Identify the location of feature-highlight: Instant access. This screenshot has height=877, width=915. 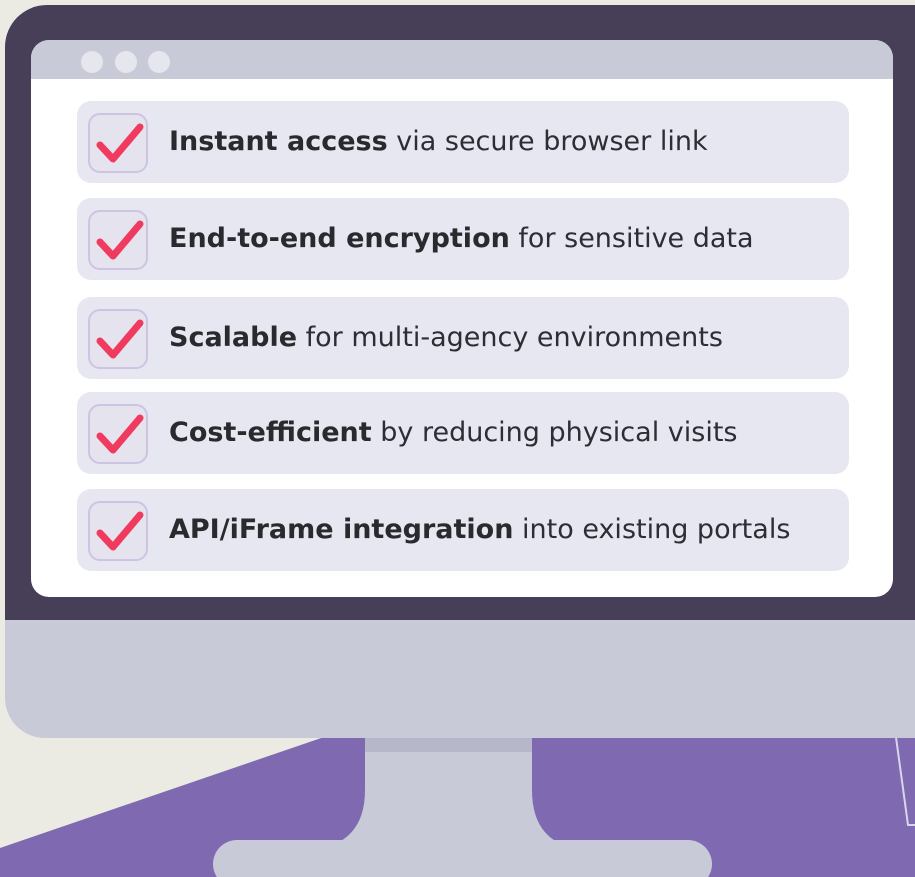
(278, 141).